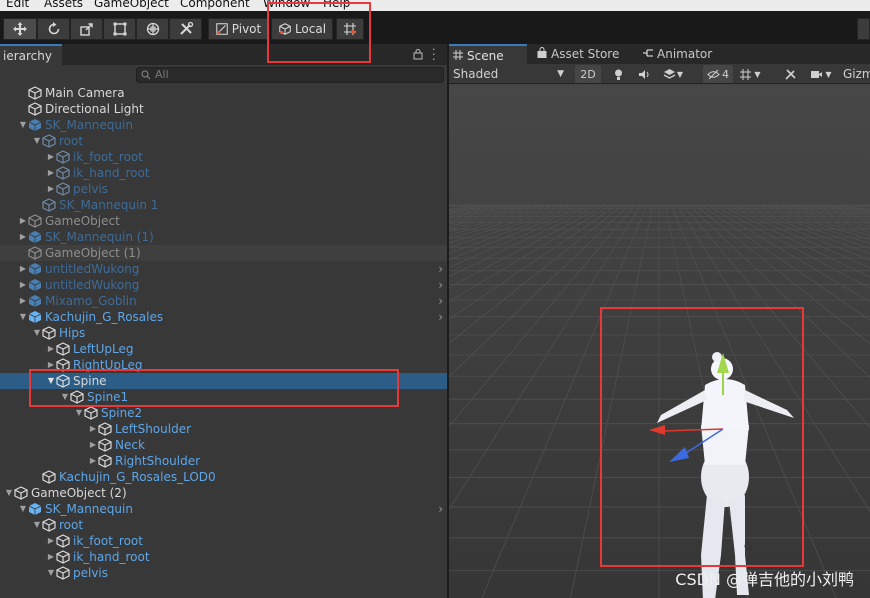 The width and height of the screenshot is (870, 598). What do you see at coordinates (223, 429) in the screenshot?
I see `hierarchy-row: ▶ LeftShoulder` at bounding box center [223, 429].